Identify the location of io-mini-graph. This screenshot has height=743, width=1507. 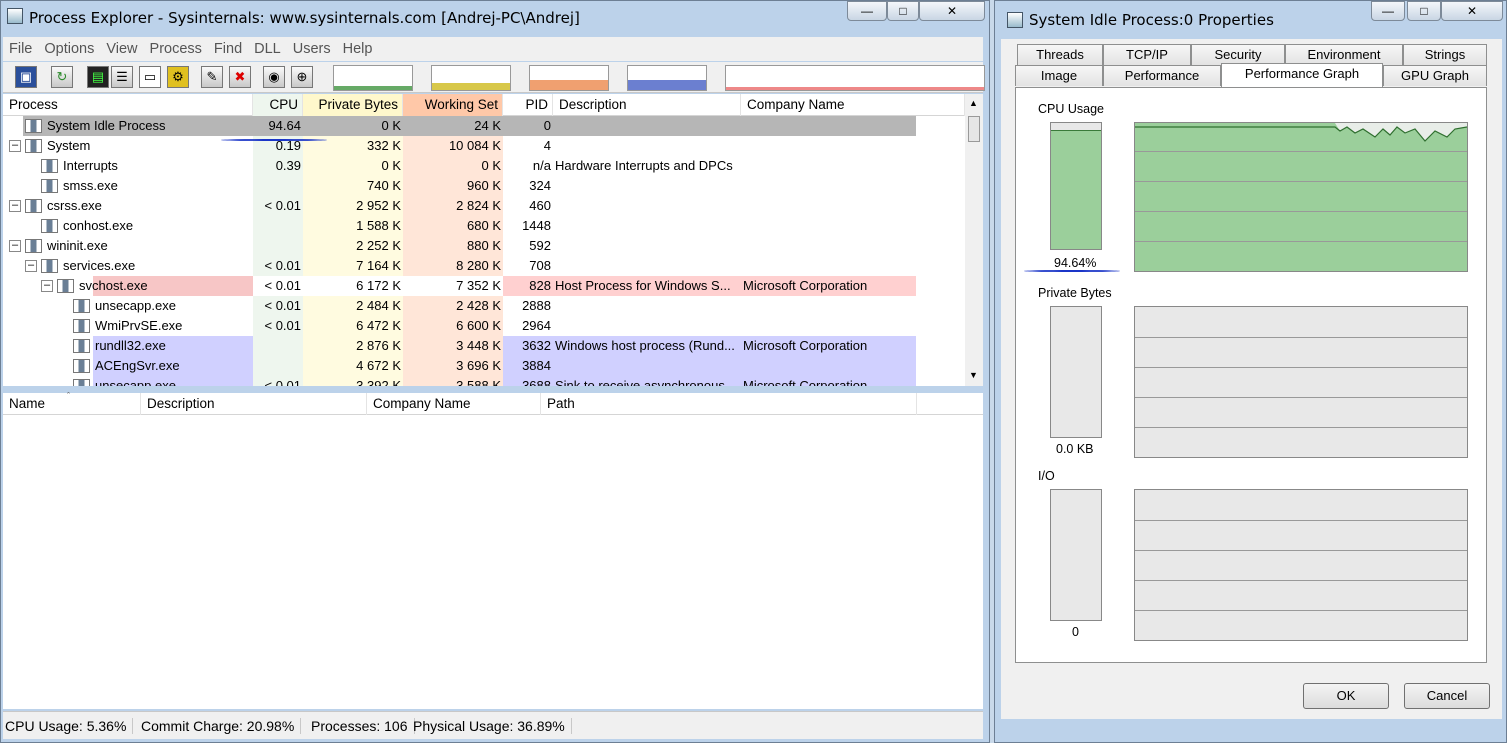
(667, 78).